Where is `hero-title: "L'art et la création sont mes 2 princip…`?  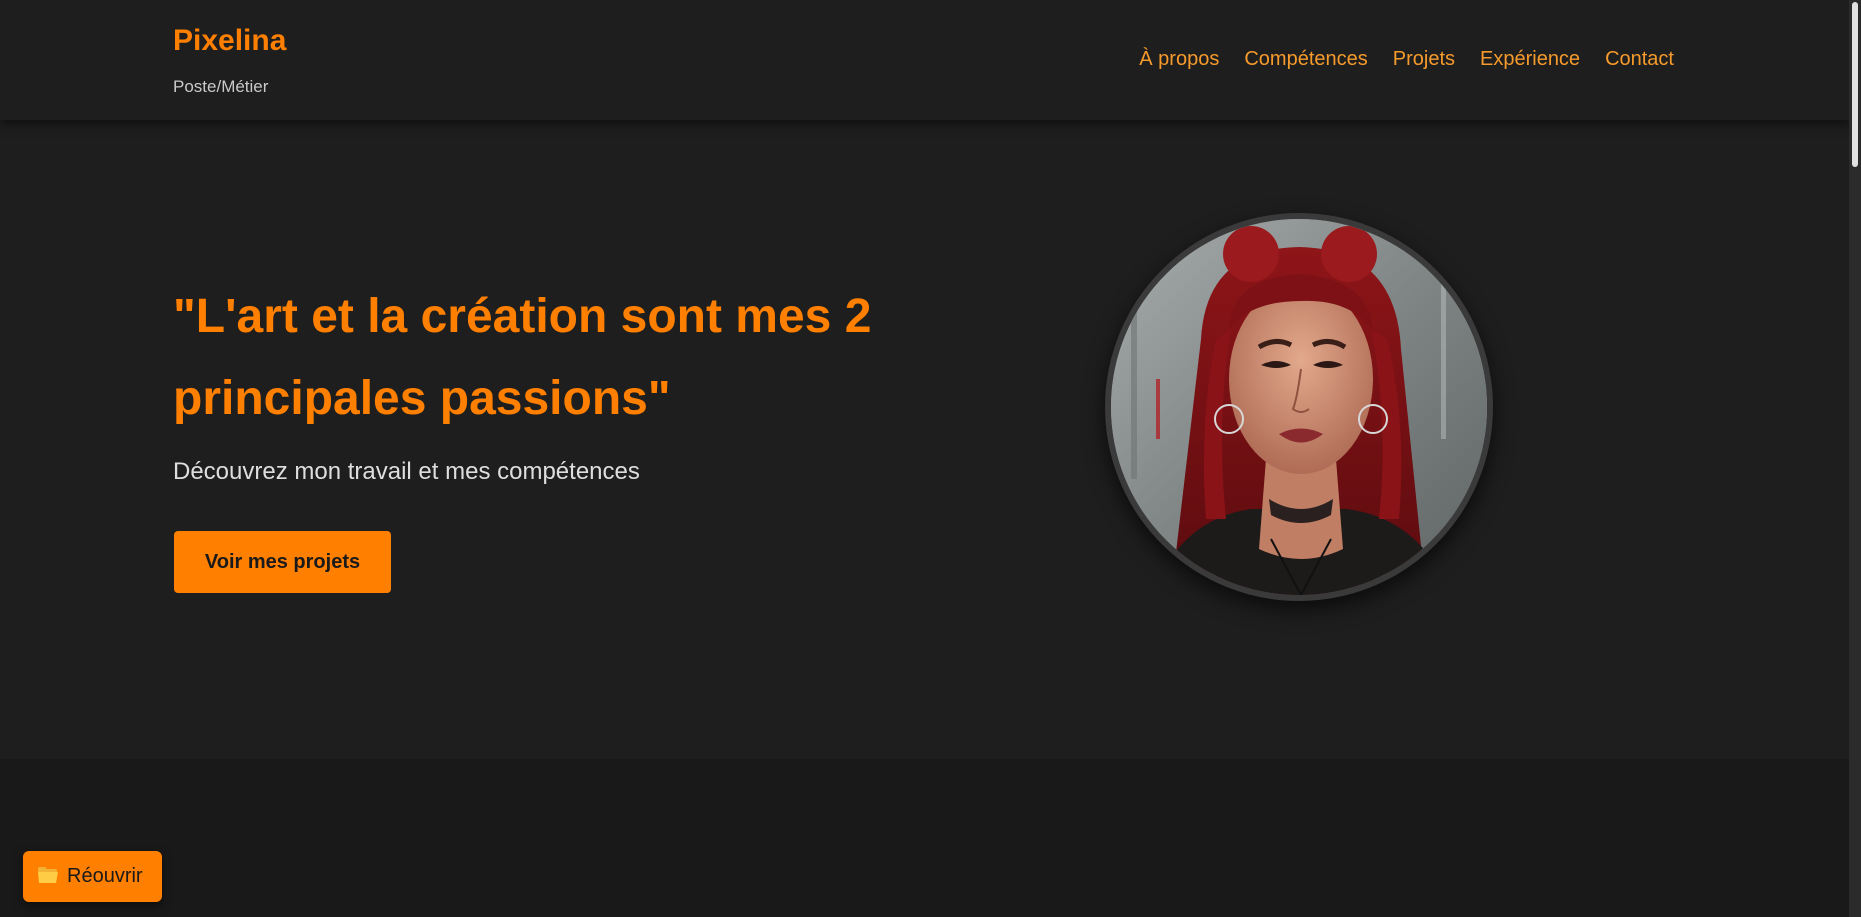 hero-title: "L'art et la création sont mes 2 princip… is located at coordinates (522, 357).